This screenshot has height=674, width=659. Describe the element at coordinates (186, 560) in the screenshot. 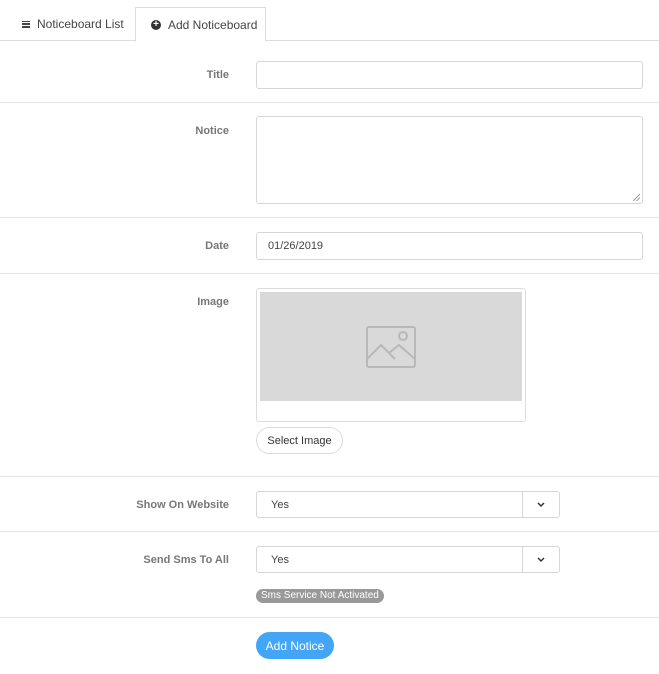

I see `send-sms-label: Send Sms To All` at that location.